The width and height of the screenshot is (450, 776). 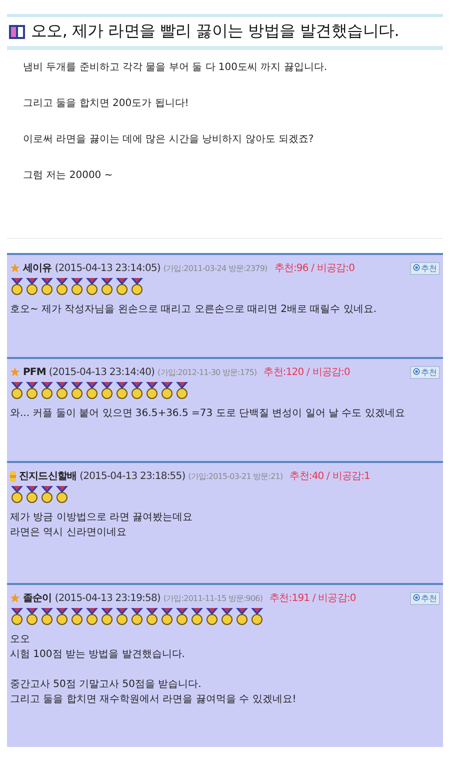 I want to click on vote-count: 추천:40 / 비공감:1, so click(x=330, y=476).